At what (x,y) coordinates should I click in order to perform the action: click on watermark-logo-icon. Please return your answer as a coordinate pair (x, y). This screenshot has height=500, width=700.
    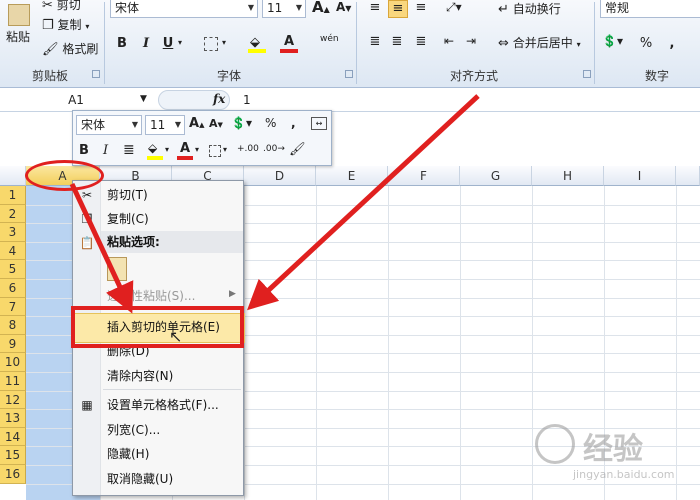
    Looking at the image, I should click on (555, 444).